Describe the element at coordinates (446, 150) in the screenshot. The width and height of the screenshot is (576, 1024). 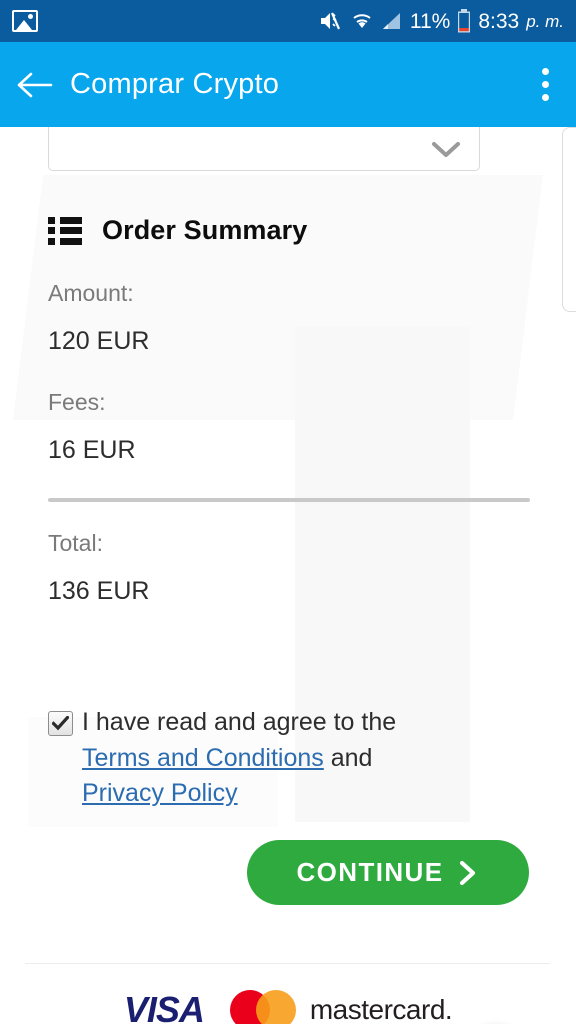
I see `chevron-down-icon` at that location.